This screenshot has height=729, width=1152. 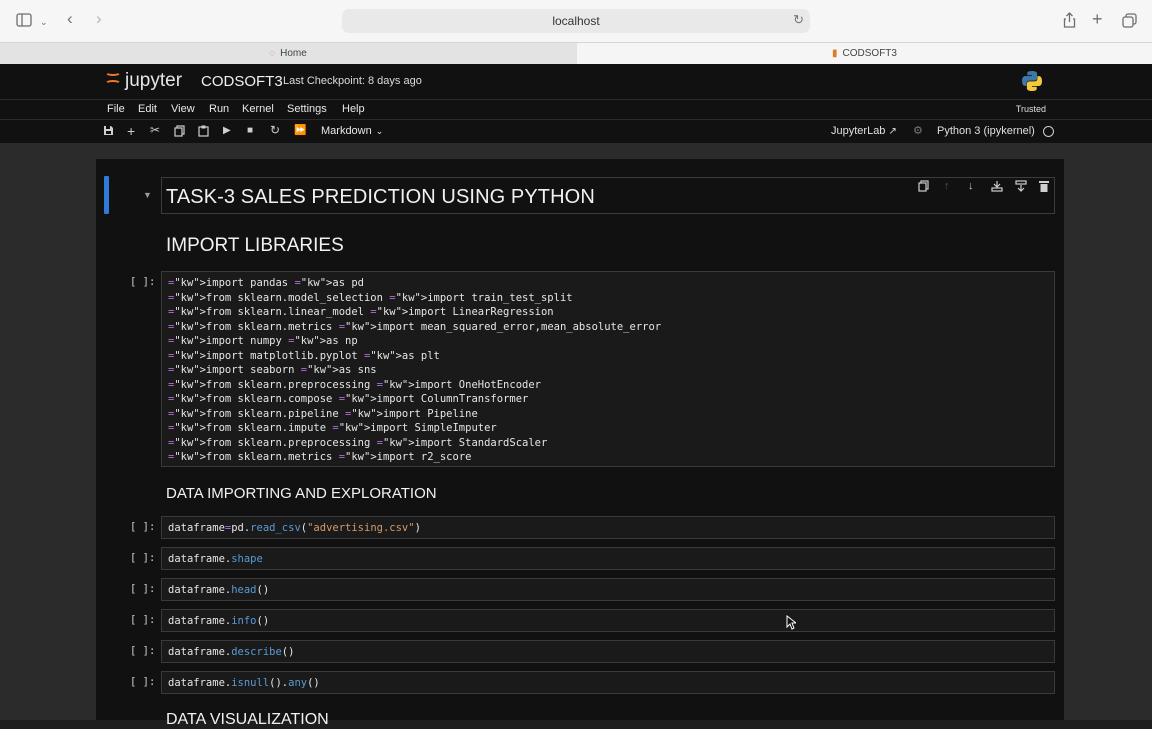 I want to click on jupyter-tab-icon: ◌, so click(x=272, y=53).